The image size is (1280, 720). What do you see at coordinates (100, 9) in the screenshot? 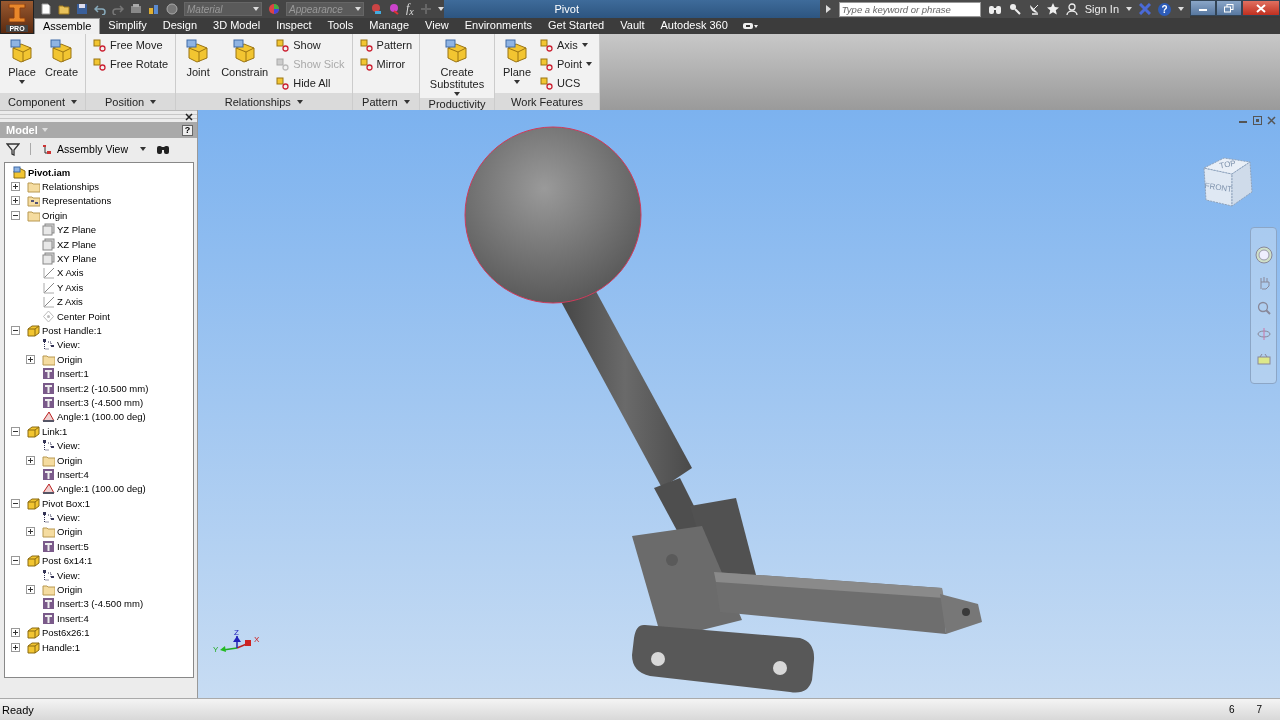
I see `undo-icon` at bounding box center [100, 9].